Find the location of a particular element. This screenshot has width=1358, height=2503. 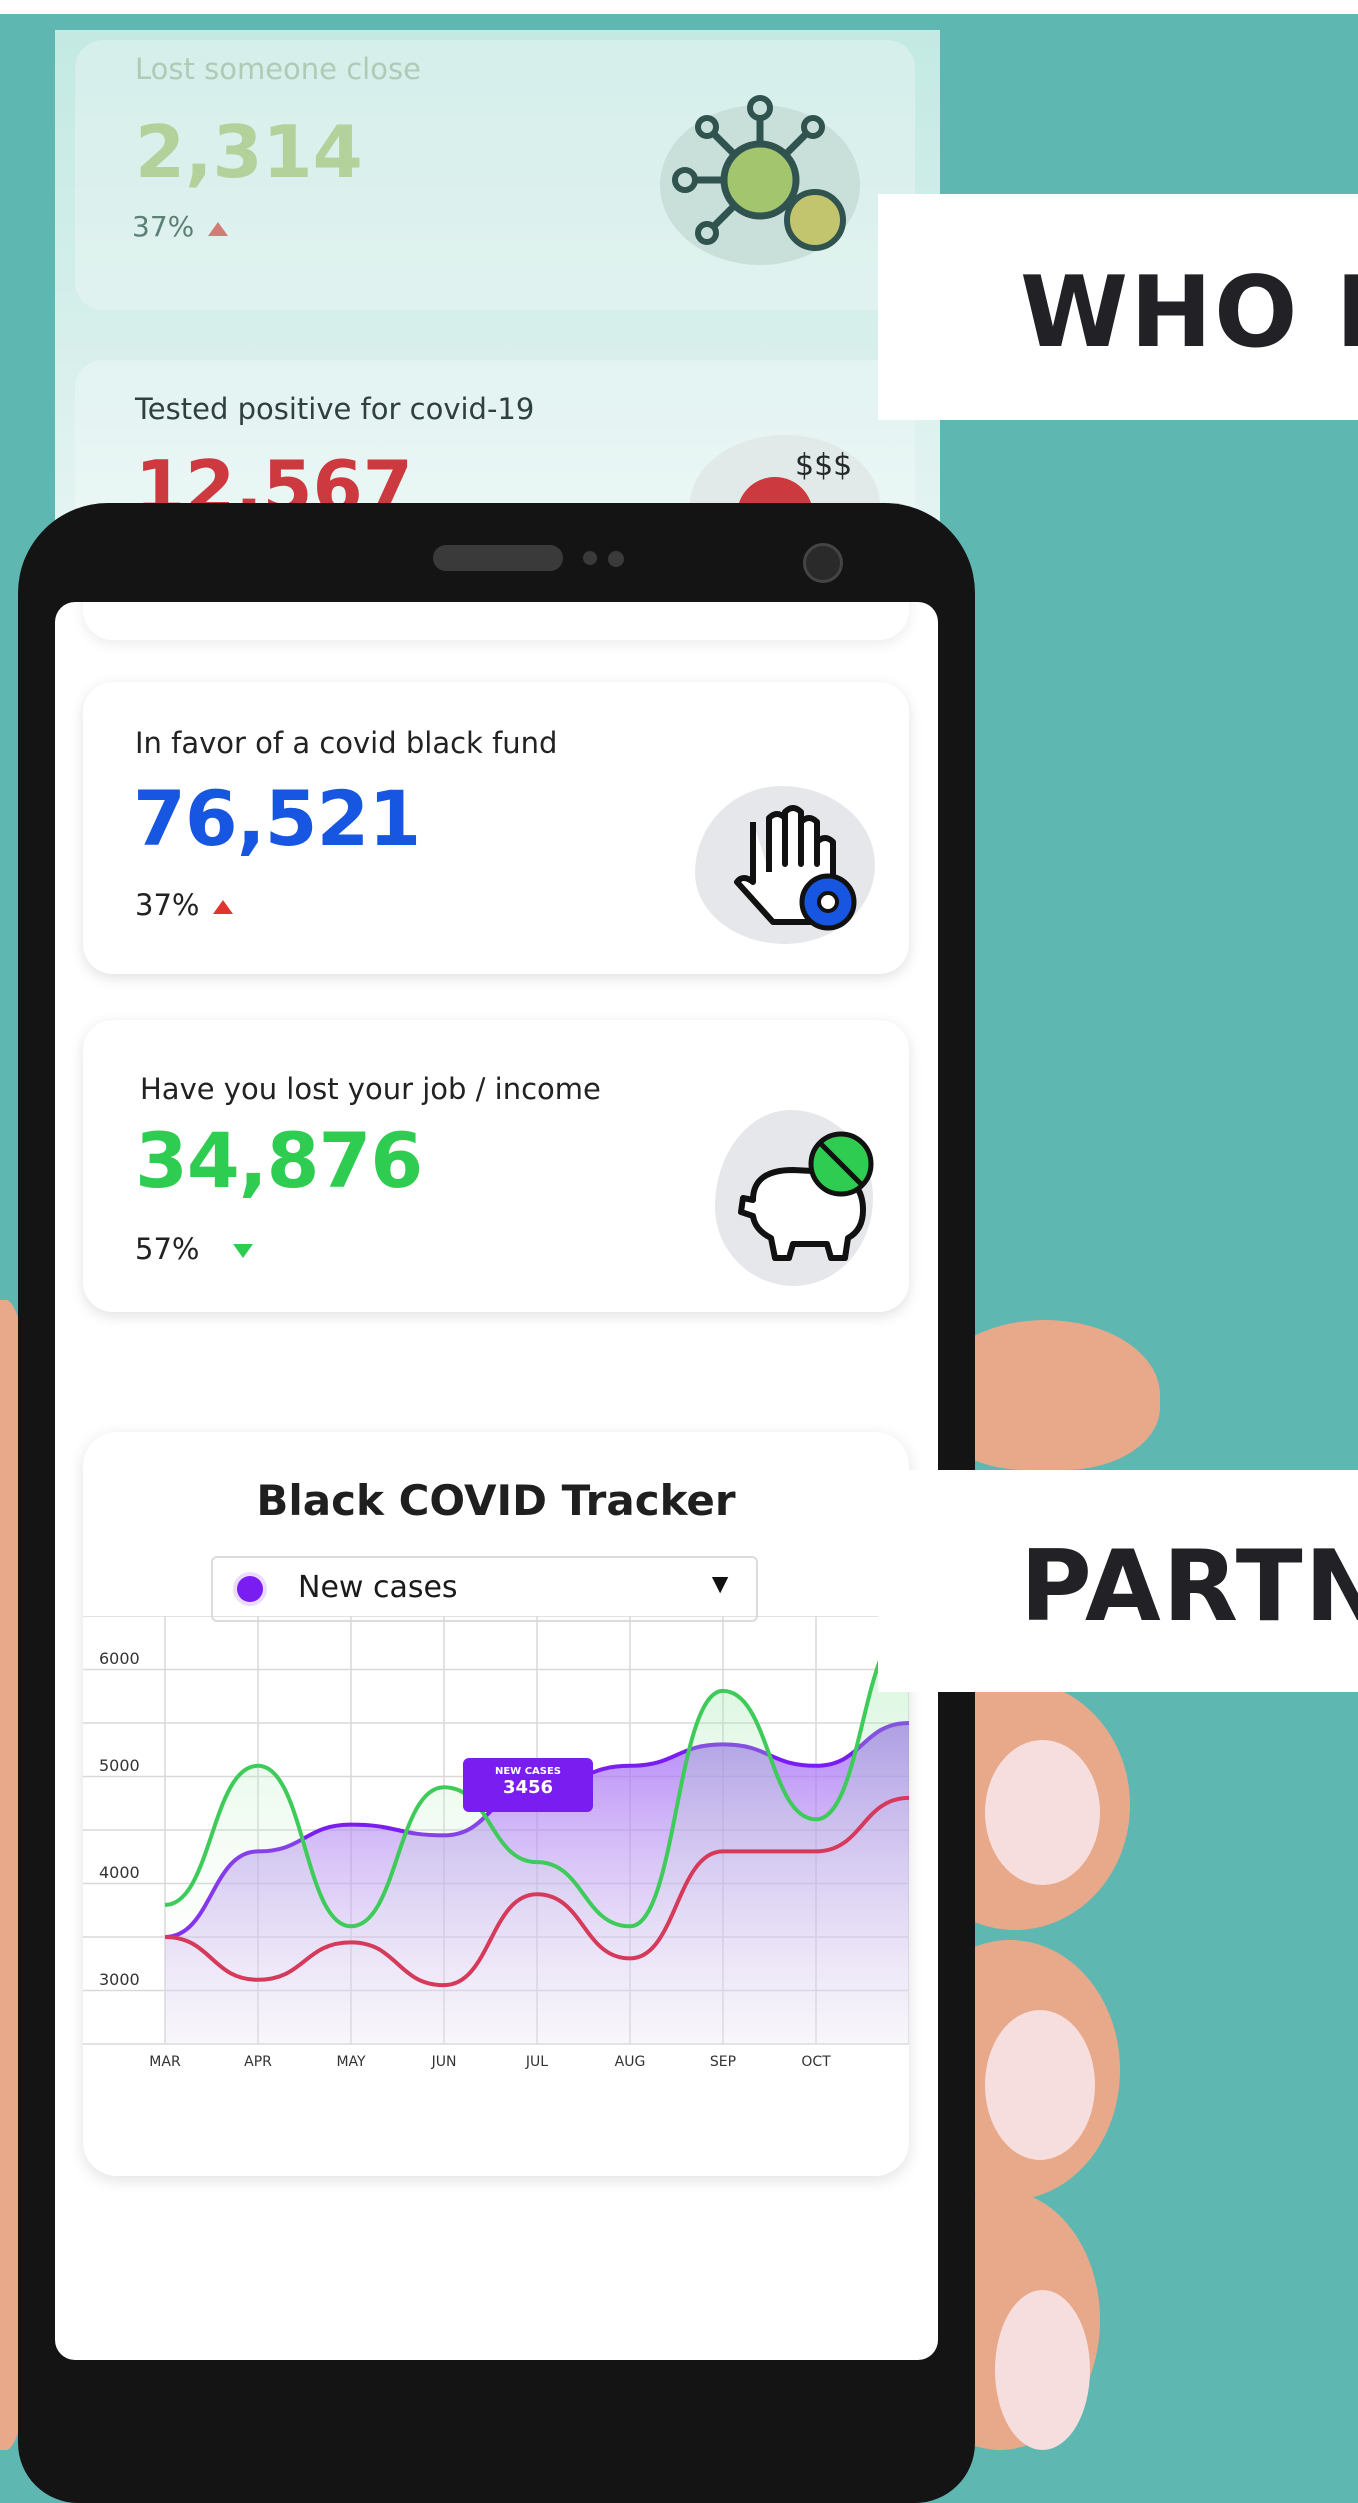

top-strip is located at coordinates (679, 7).